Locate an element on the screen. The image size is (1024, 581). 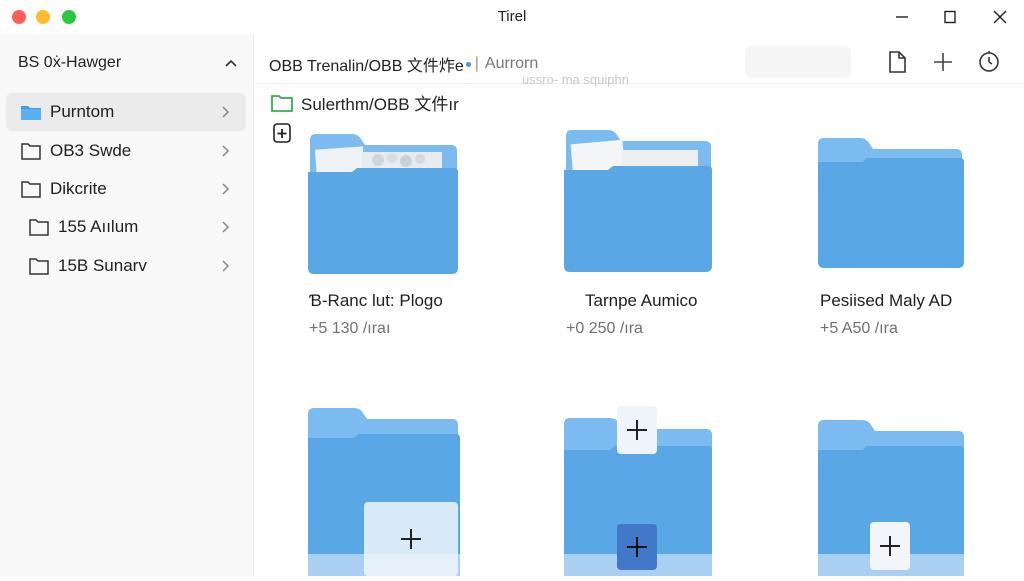
toolbar: OBB Trenalin/OBB 文件炸e | Aurrorn is located at coordinates (639, 62).